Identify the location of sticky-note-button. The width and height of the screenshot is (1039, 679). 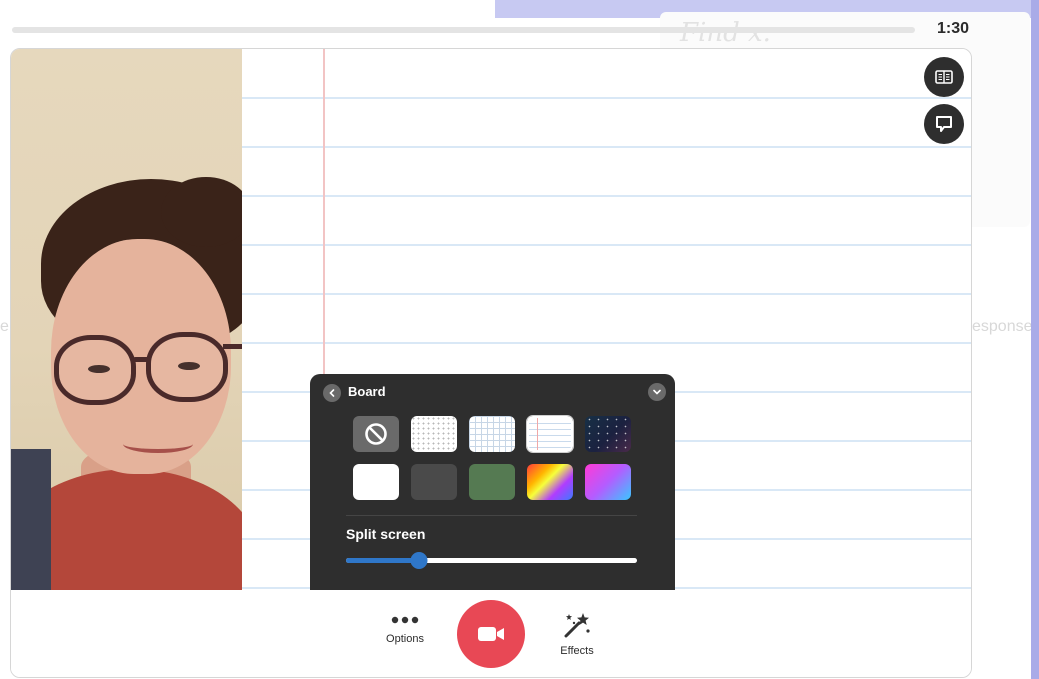
(944, 124).